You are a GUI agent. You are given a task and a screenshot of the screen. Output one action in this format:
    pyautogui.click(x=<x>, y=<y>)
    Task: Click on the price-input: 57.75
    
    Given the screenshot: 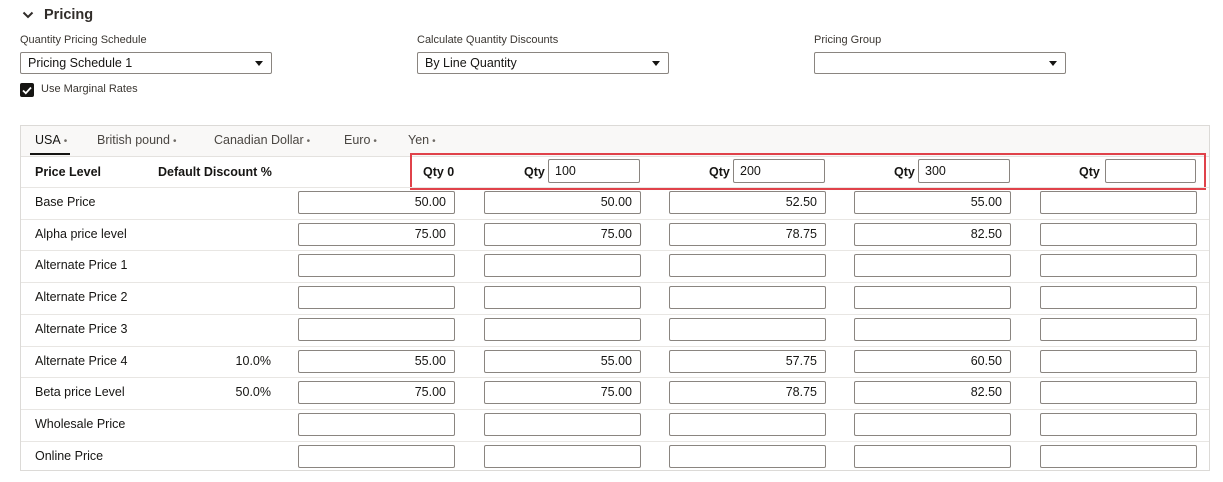 What is the action you would take?
    pyautogui.click(x=747, y=361)
    